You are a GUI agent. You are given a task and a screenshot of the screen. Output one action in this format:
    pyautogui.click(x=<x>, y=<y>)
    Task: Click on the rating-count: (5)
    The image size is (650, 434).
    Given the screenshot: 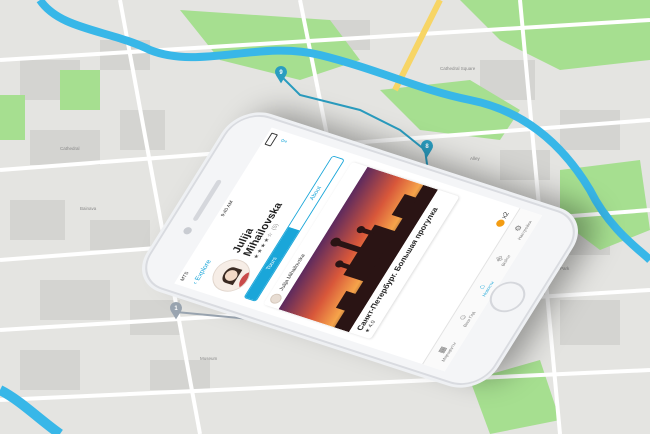 What is the action you would take?
    pyautogui.click(x=275, y=226)
    